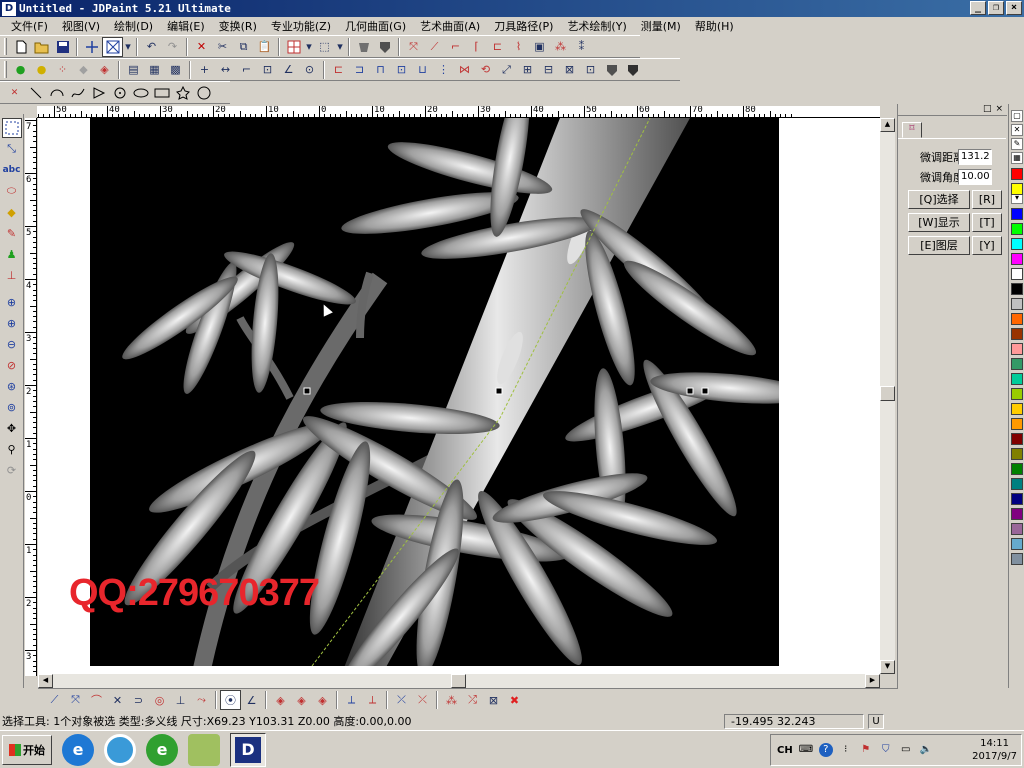 The image size is (1024, 768). Describe the element at coordinates (11, 128) in the screenshot. I see `select-tool-icon` at that location.